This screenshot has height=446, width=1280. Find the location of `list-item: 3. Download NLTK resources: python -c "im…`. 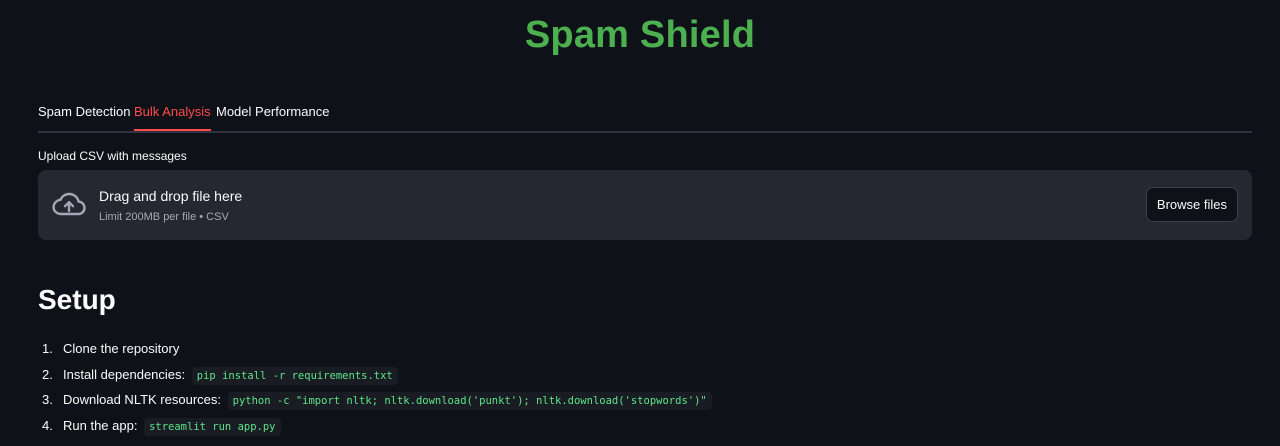

list-item: 3. Download NLTK resources: python -c "im… is located at coordinates (375, 402).